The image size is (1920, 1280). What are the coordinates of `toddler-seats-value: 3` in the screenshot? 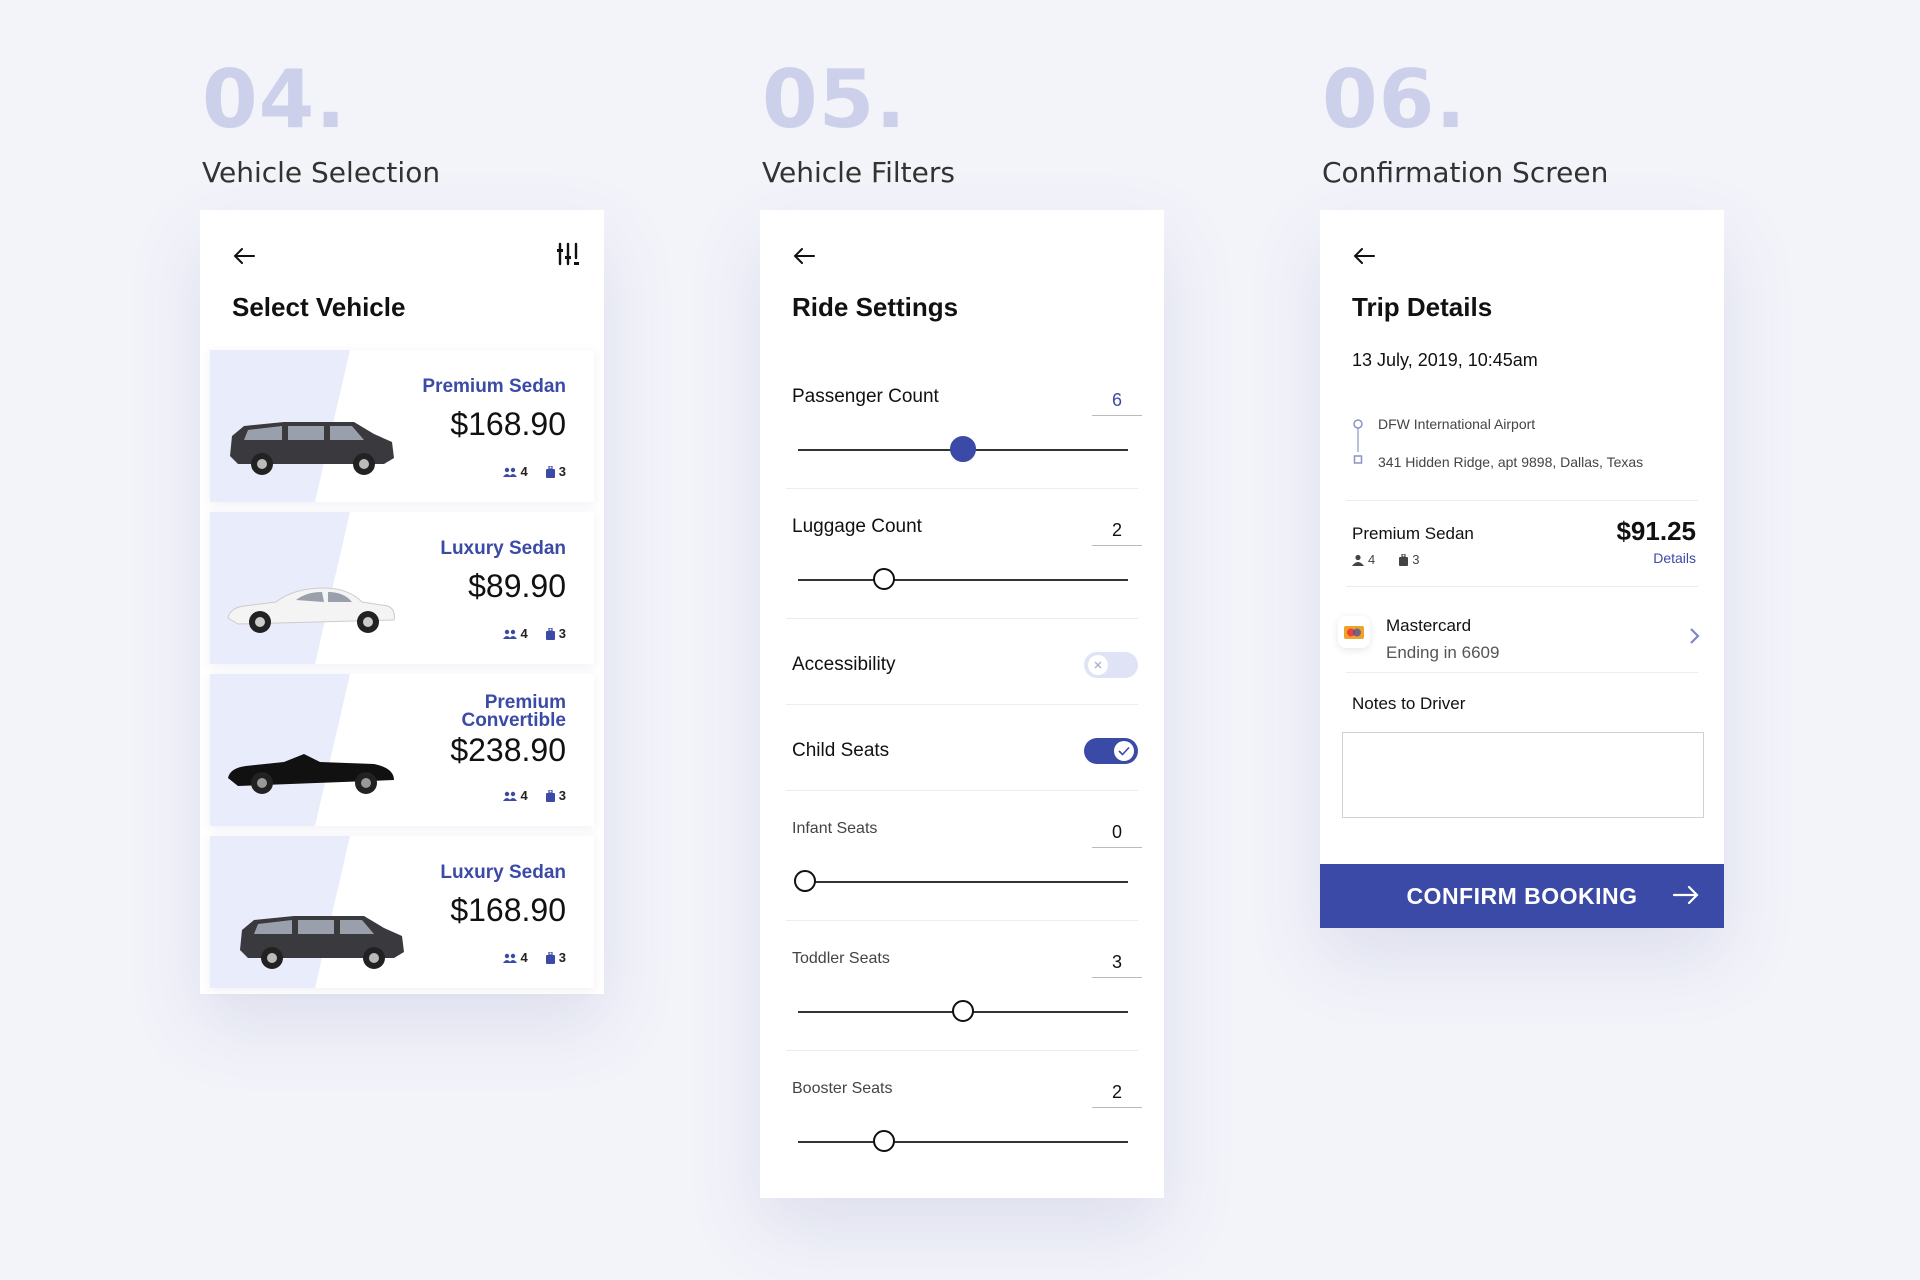 It's located at (1117, 965).